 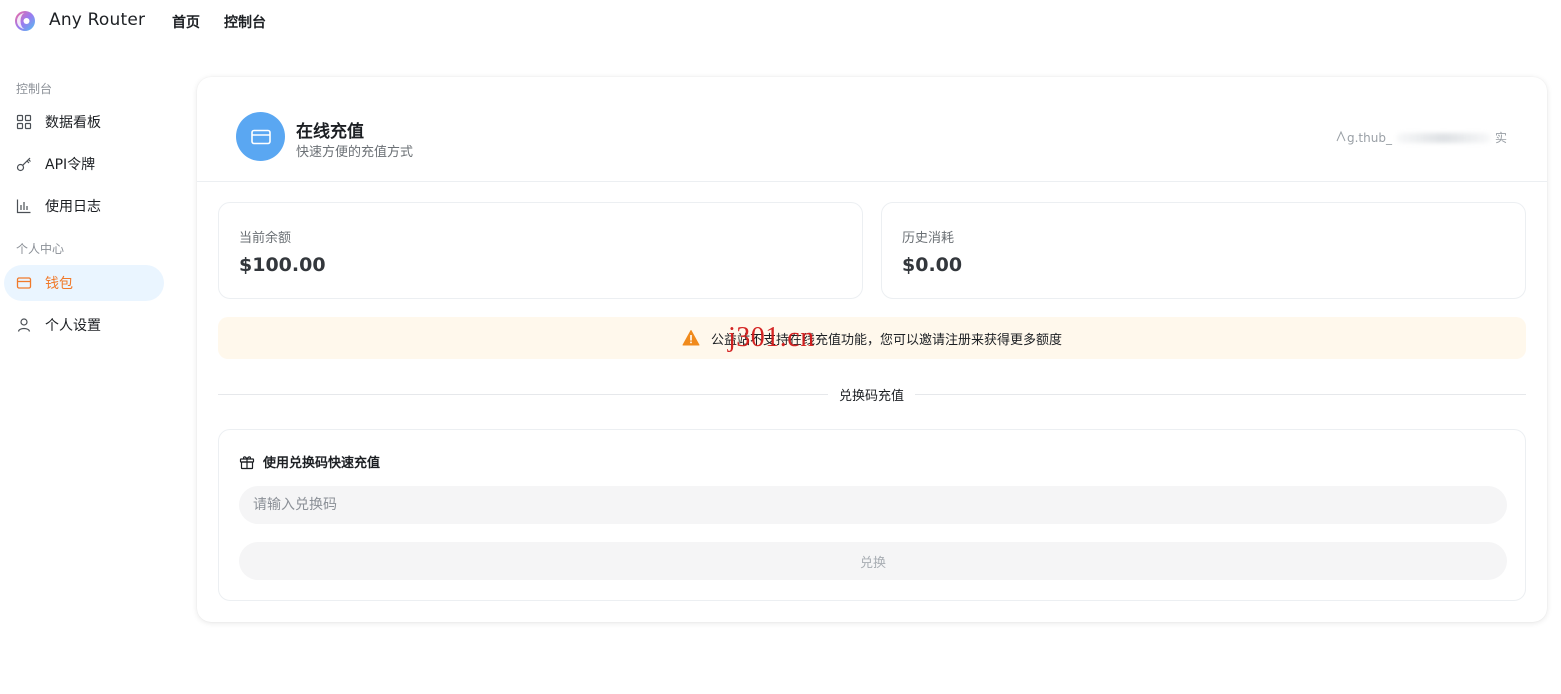 I want to click on card-header: 在线充值 快速方便的充值方式 g.thub_ 实, so click(x=872, y=129).